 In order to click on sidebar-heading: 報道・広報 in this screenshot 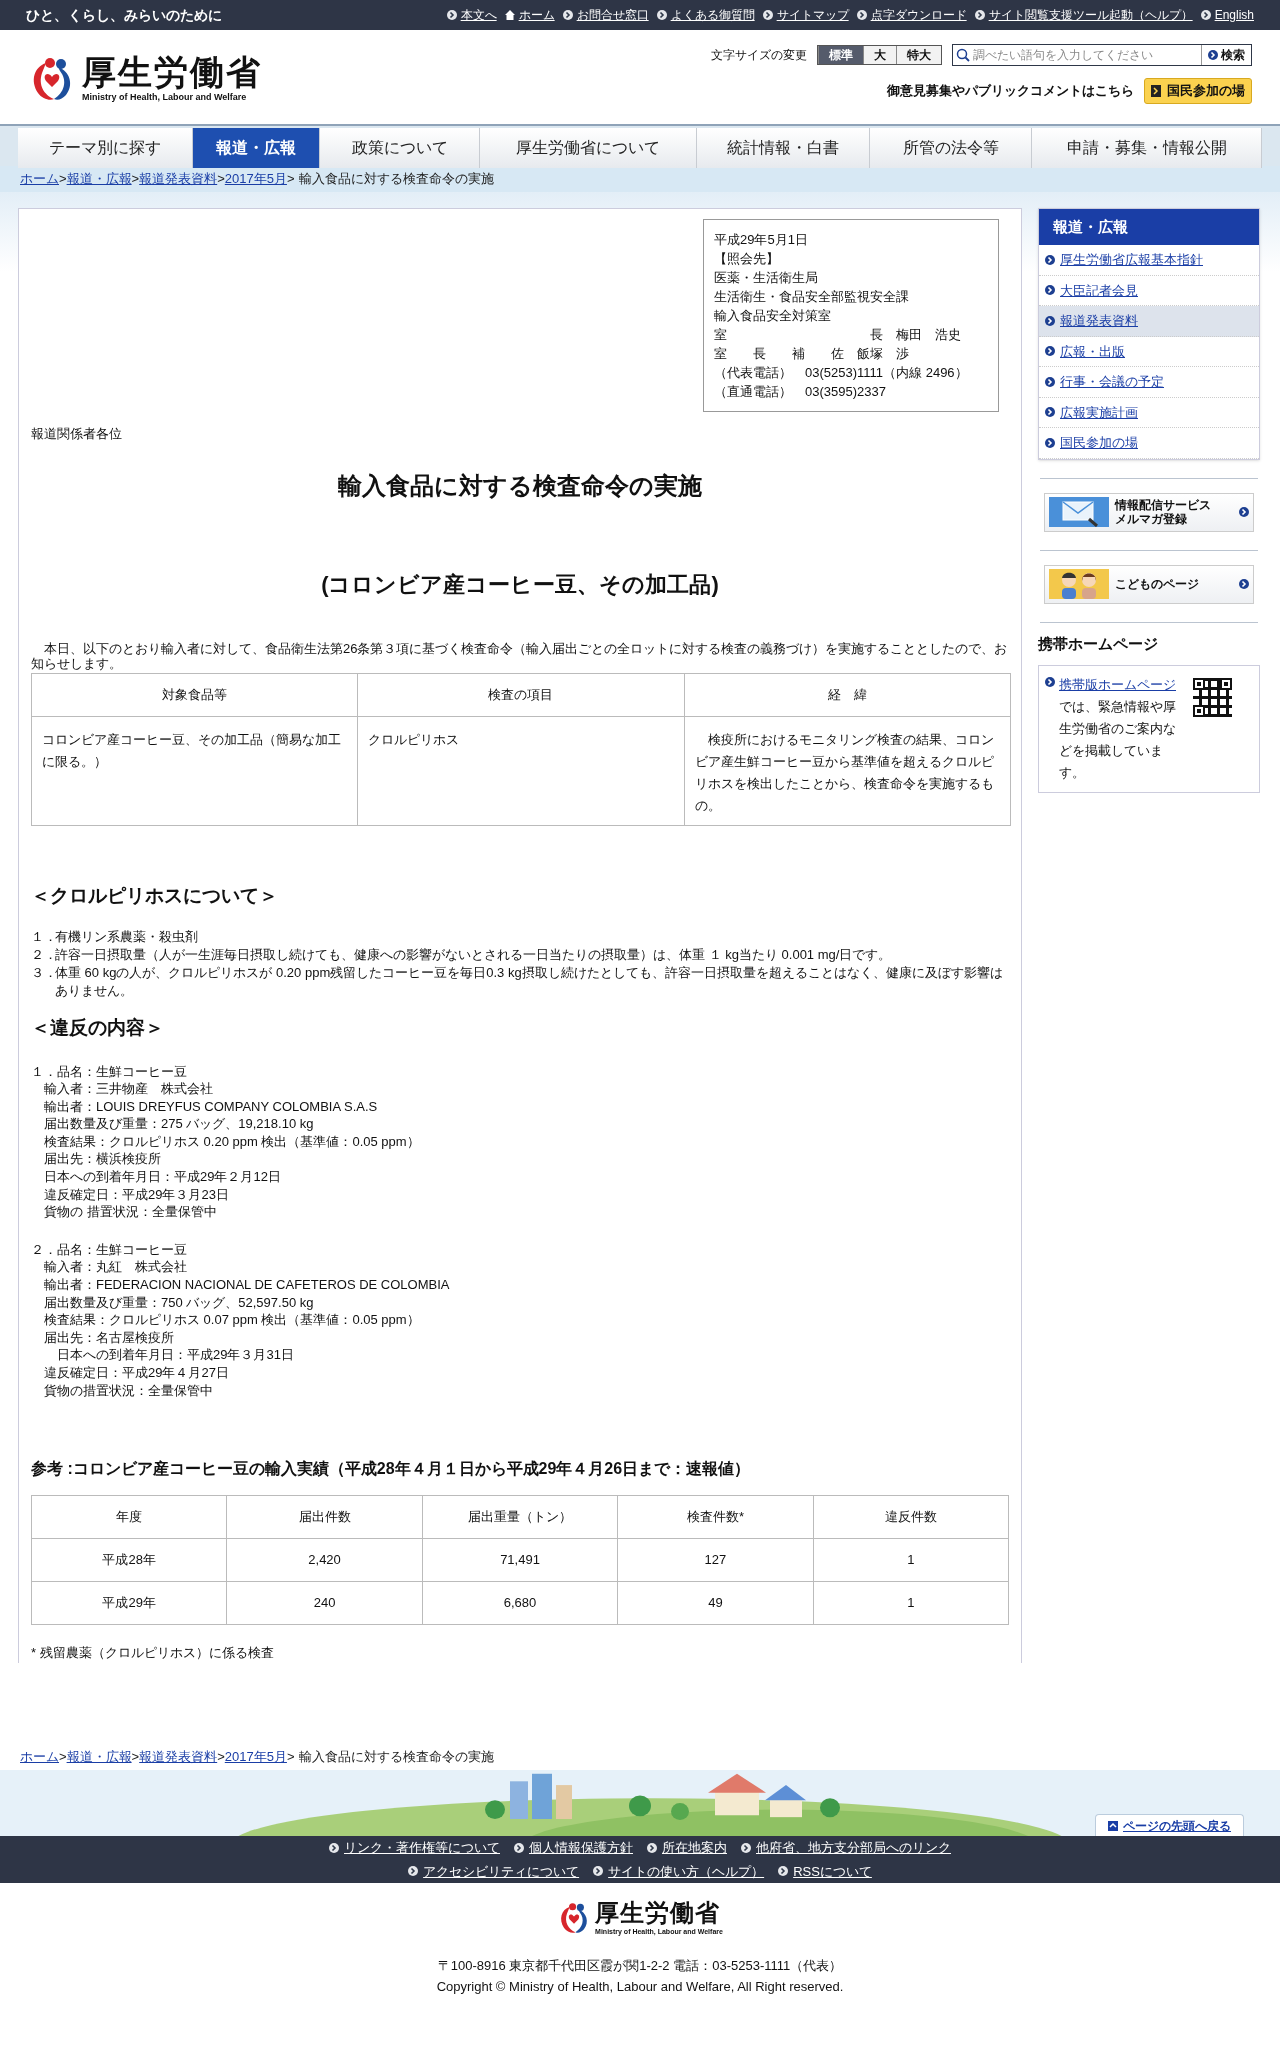, I will do `click(1149, 227)`.